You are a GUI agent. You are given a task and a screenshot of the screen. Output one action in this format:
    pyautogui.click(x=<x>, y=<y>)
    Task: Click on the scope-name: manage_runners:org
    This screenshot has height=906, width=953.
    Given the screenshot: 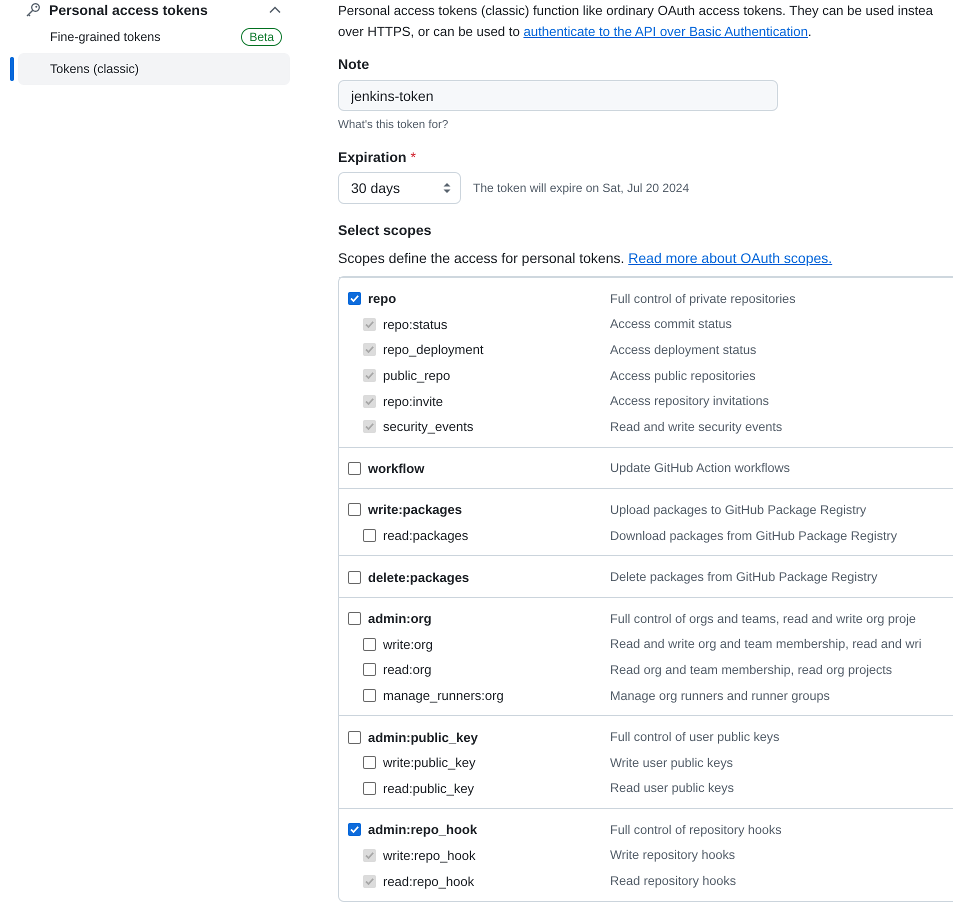 What is the action you would take?
    pyautogui.click(x=443, y=696)
    